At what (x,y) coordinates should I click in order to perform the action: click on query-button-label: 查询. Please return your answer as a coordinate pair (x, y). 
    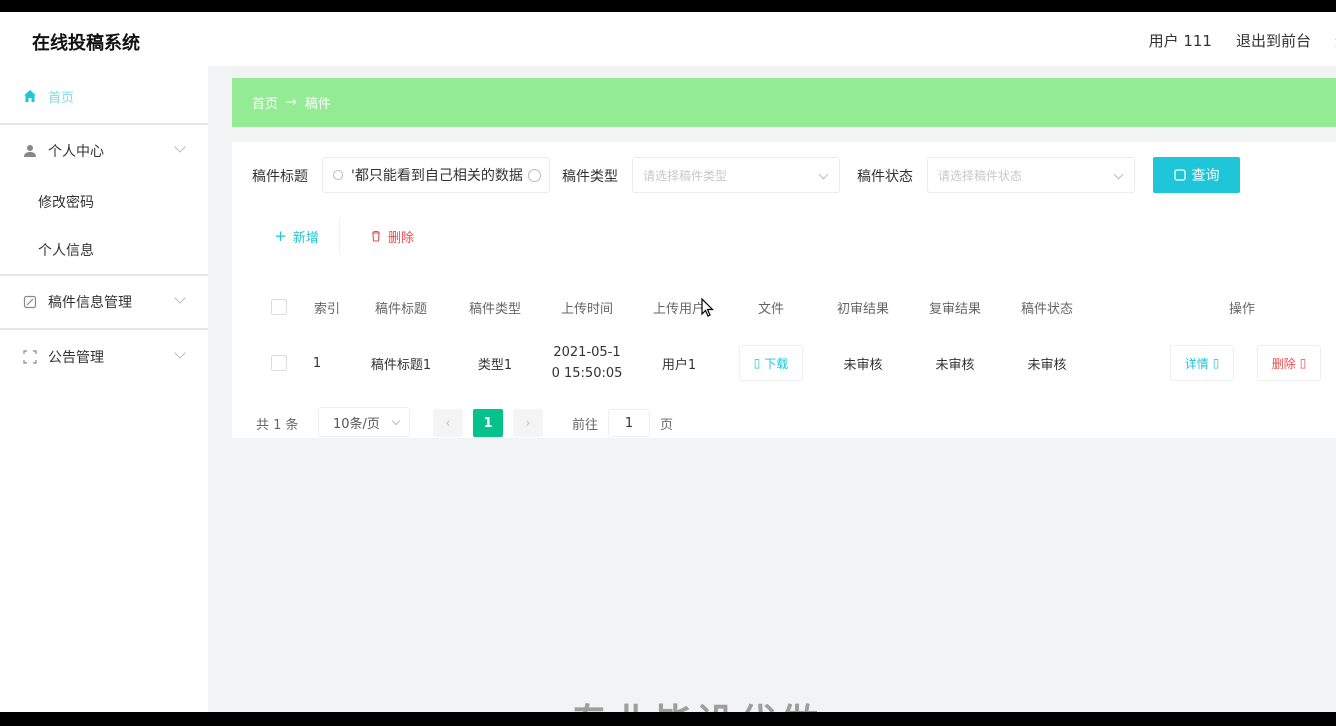
    Looking at the image, I should click on (1205, 176).